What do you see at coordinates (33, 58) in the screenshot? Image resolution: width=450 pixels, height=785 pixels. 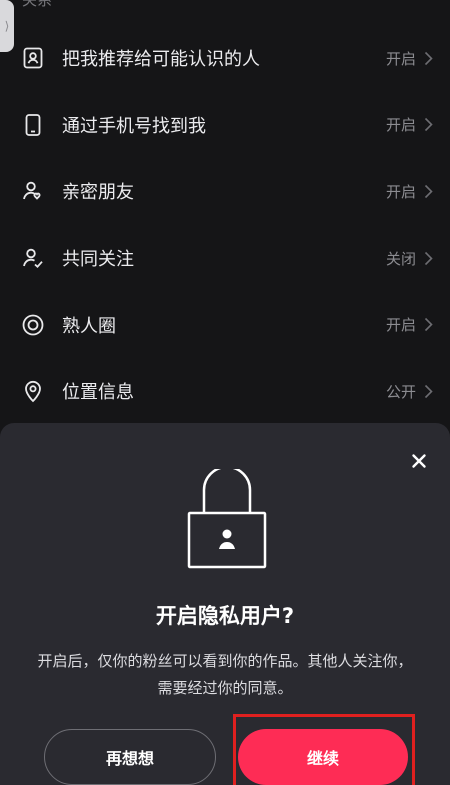 I see `contact-card-icon` at bounding box center [33, 58].